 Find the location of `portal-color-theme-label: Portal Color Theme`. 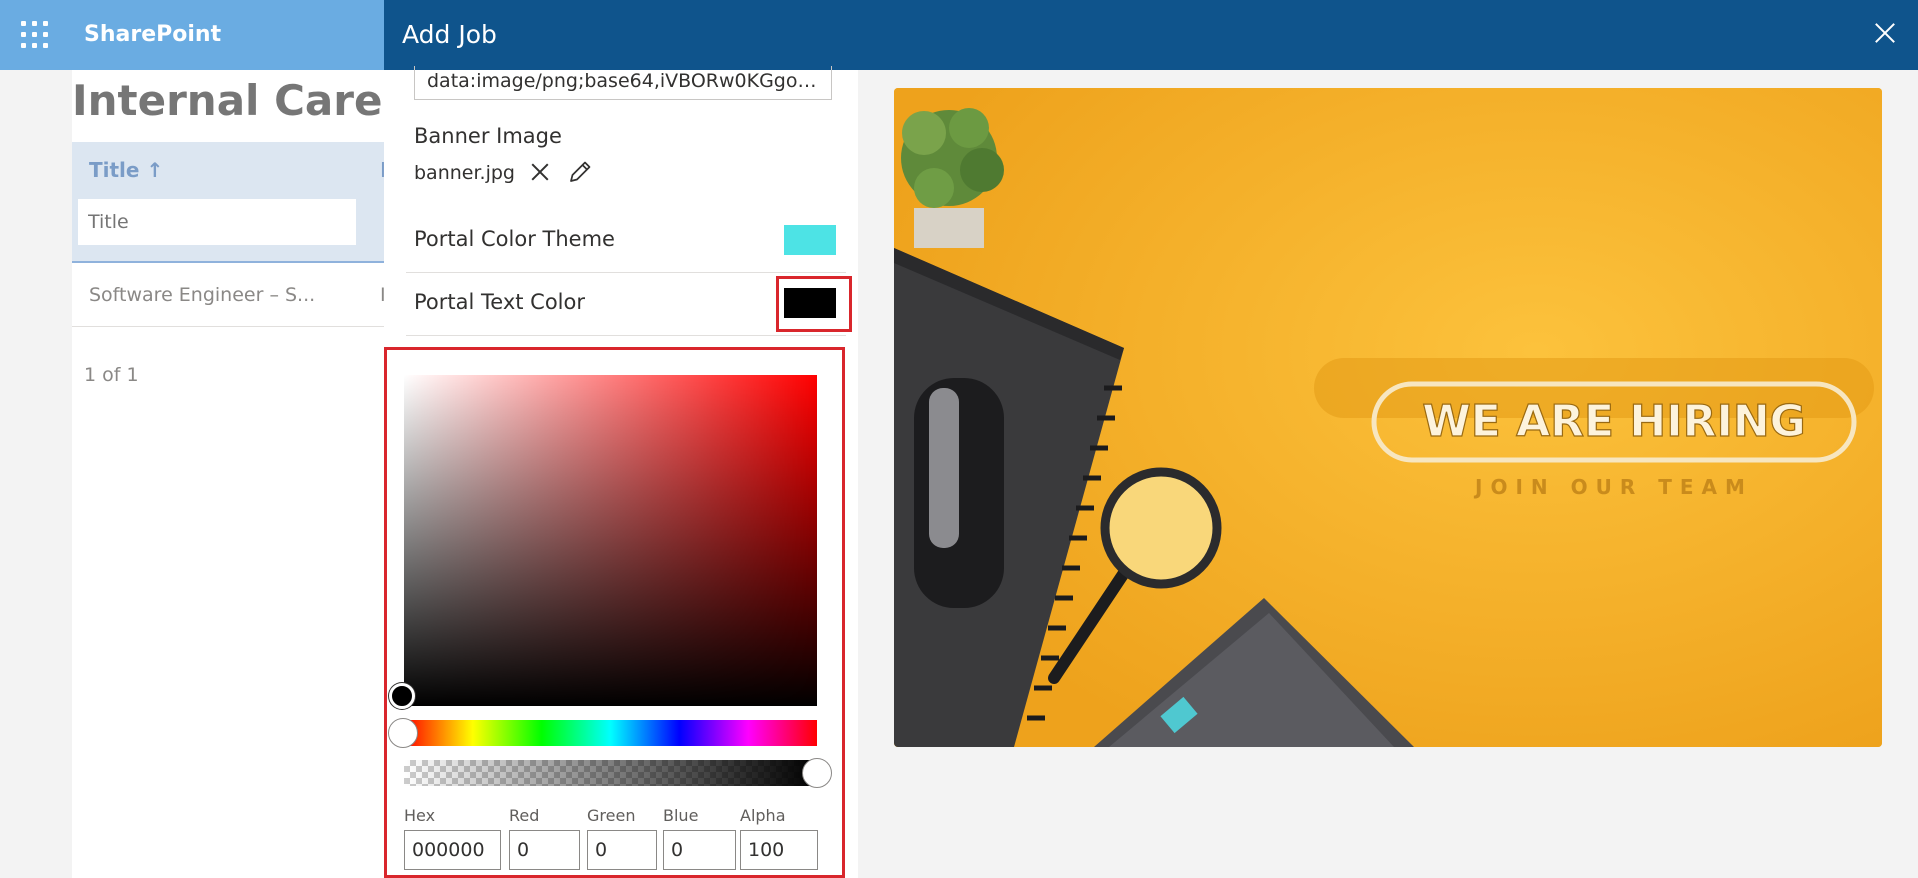

portal-color-theme-label: Portal Color Theme is located at coordinates (514, 239).